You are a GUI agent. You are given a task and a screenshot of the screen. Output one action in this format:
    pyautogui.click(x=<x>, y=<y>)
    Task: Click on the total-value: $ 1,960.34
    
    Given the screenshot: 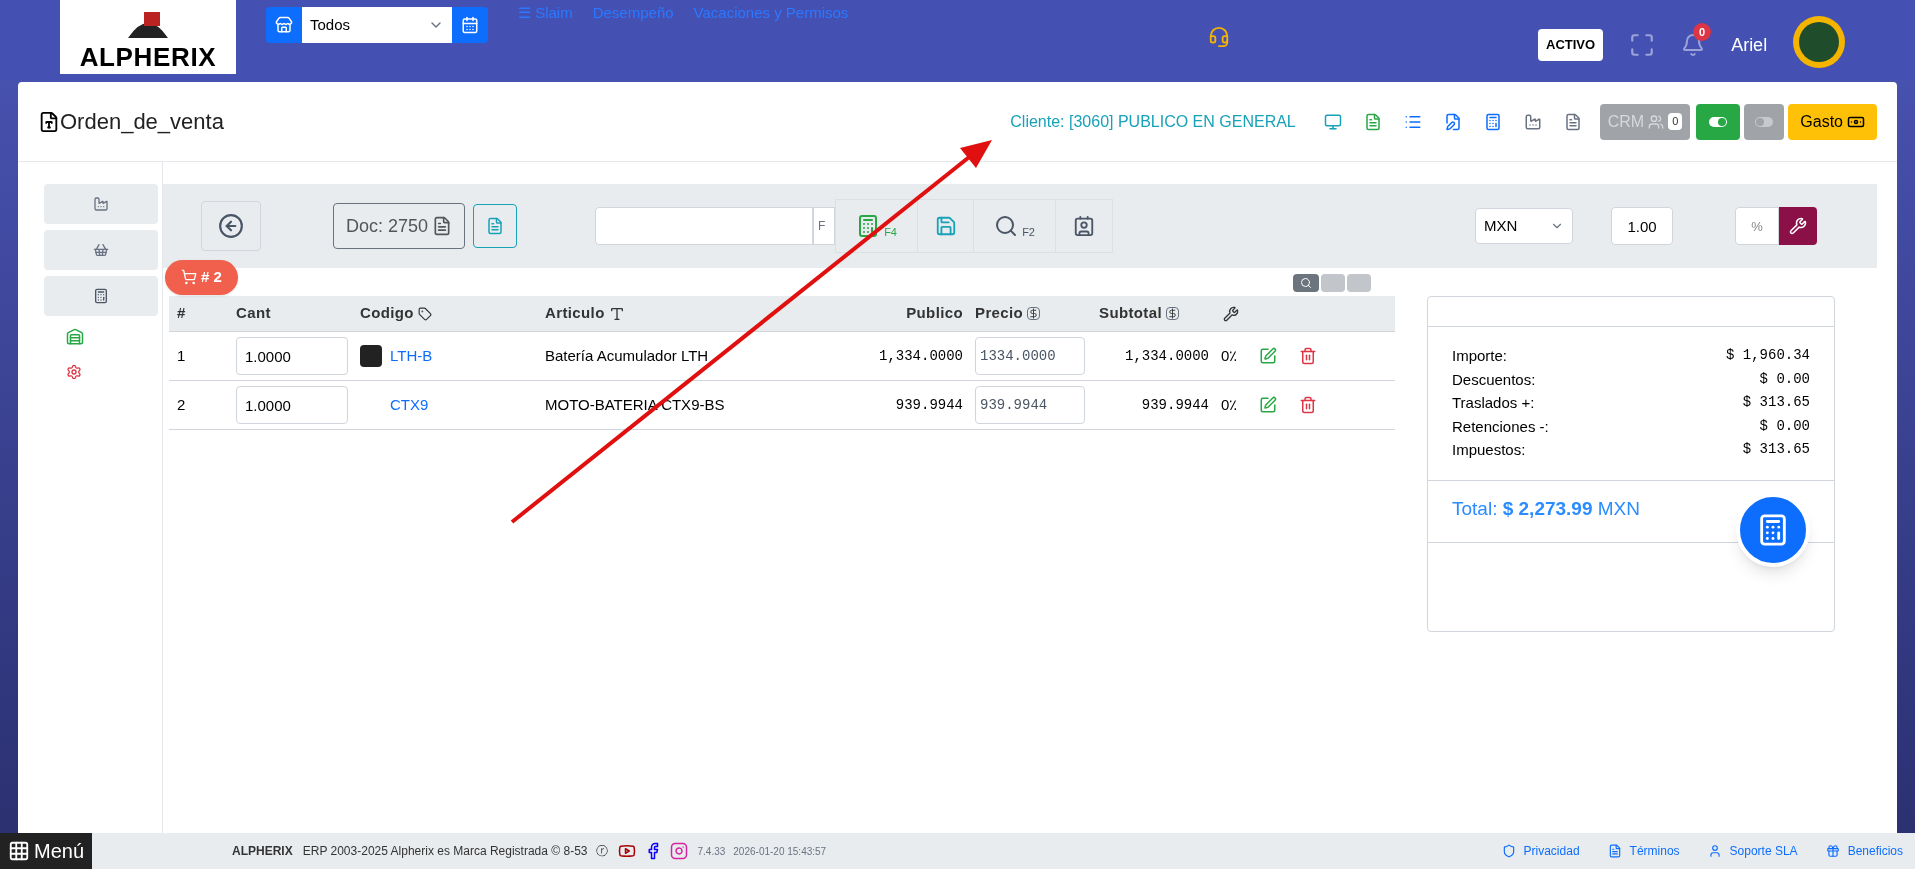 What is the action you would take?
    pyautogui.click(x=1768, y=355)
    